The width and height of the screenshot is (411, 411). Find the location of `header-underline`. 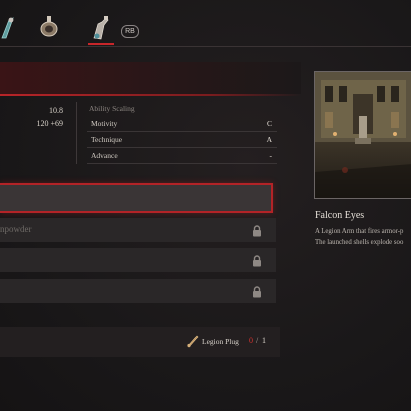

header-underline is located at coordinates (150, 95).